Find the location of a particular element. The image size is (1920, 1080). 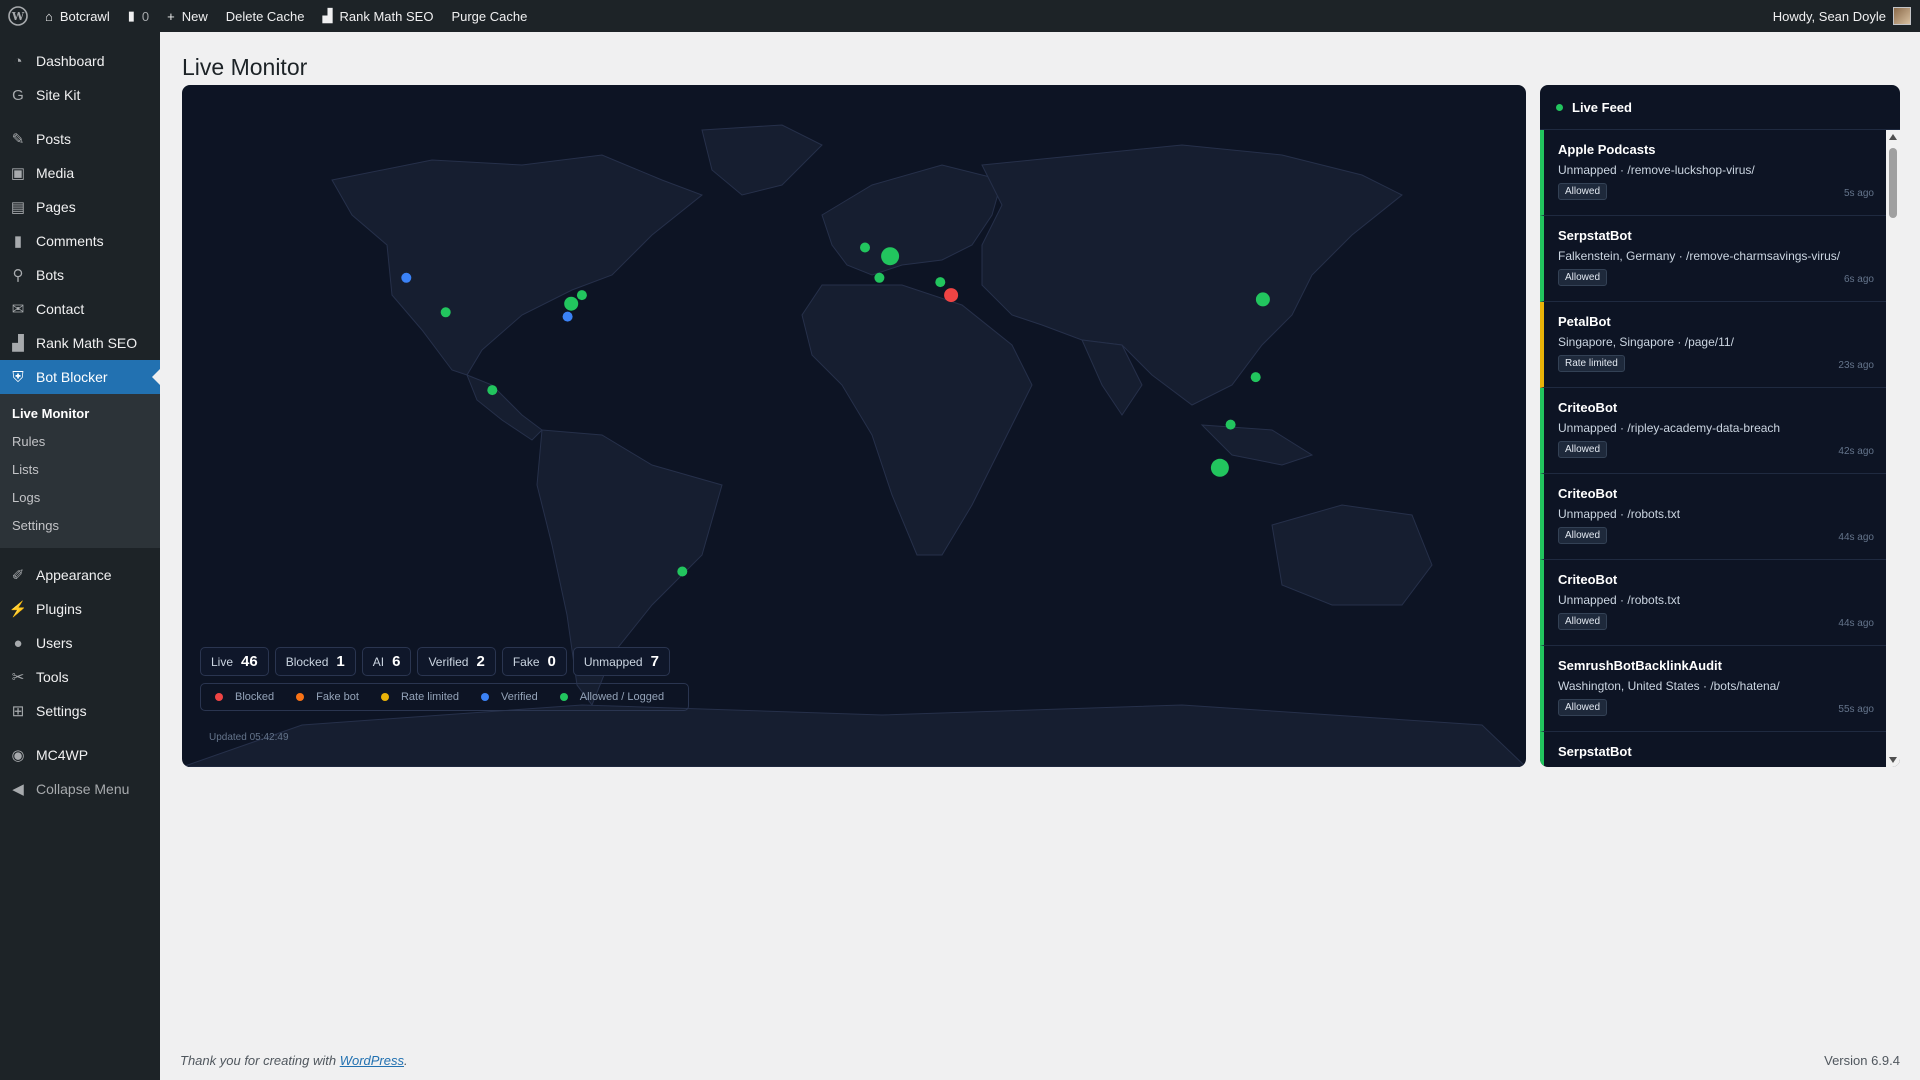

stat-live: Live 46 is located at coordinates (234, 661).